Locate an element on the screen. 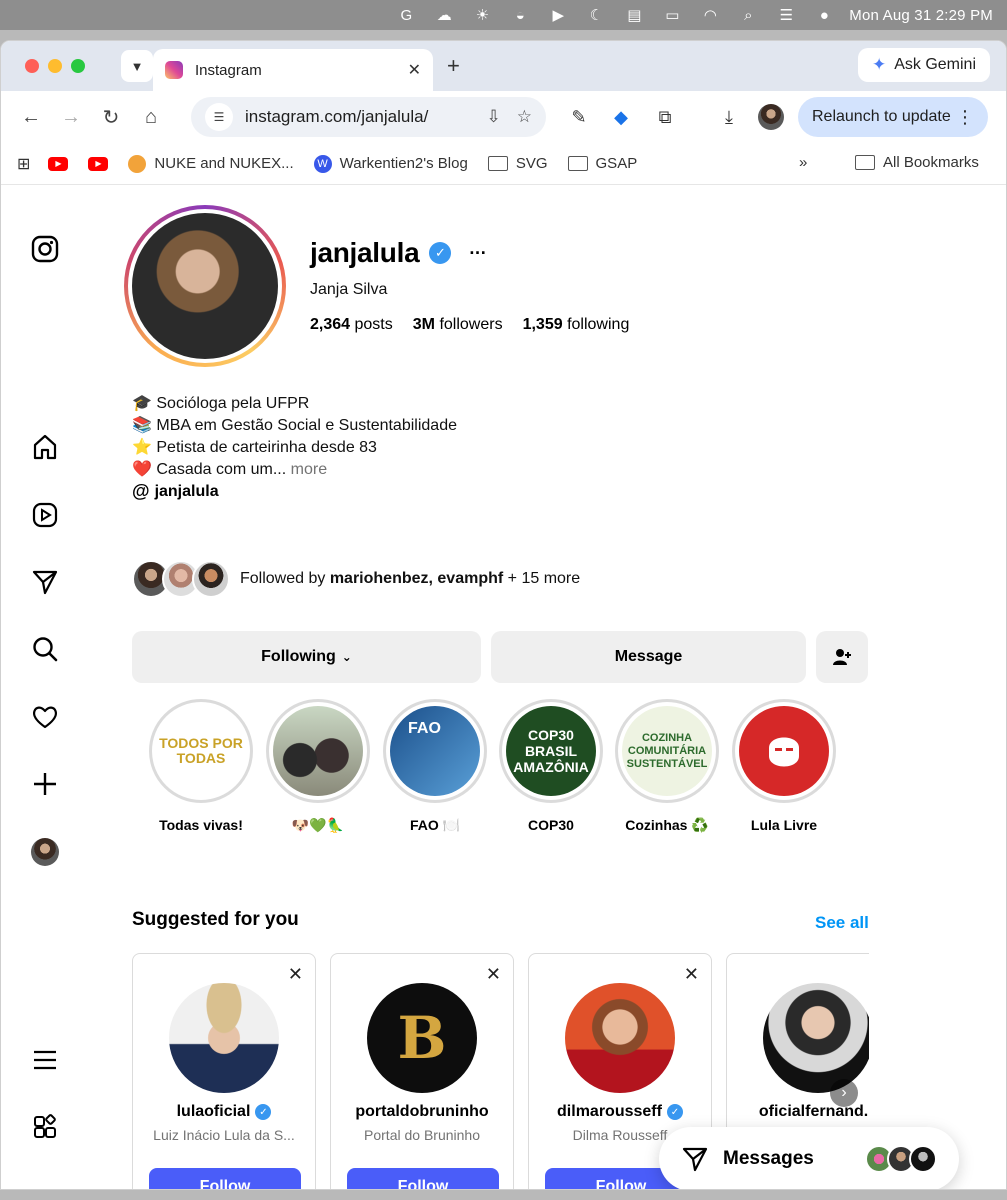 The width and height of the screenshot is (1007, 1200). reels-icon is located at coordinates (45, 515).